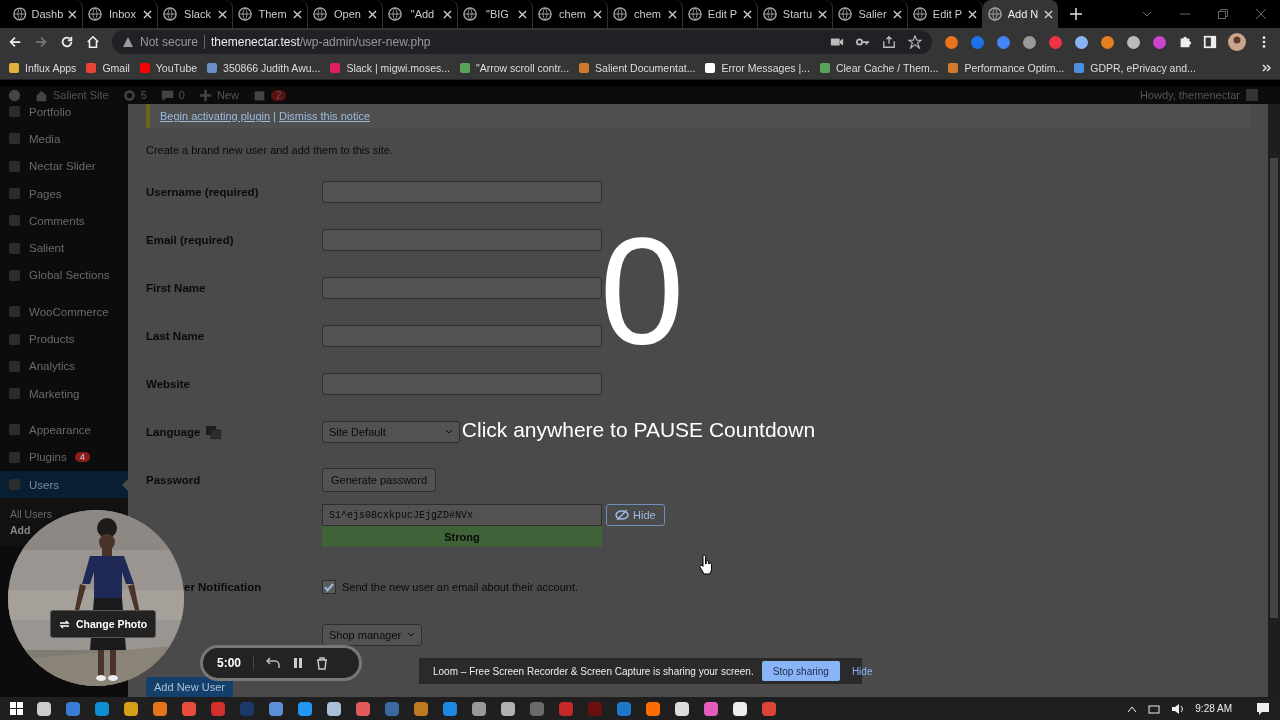 The height and width of the screenshot is (720, 1280). I want to click on side-panel-icon, so click(1210, 42).